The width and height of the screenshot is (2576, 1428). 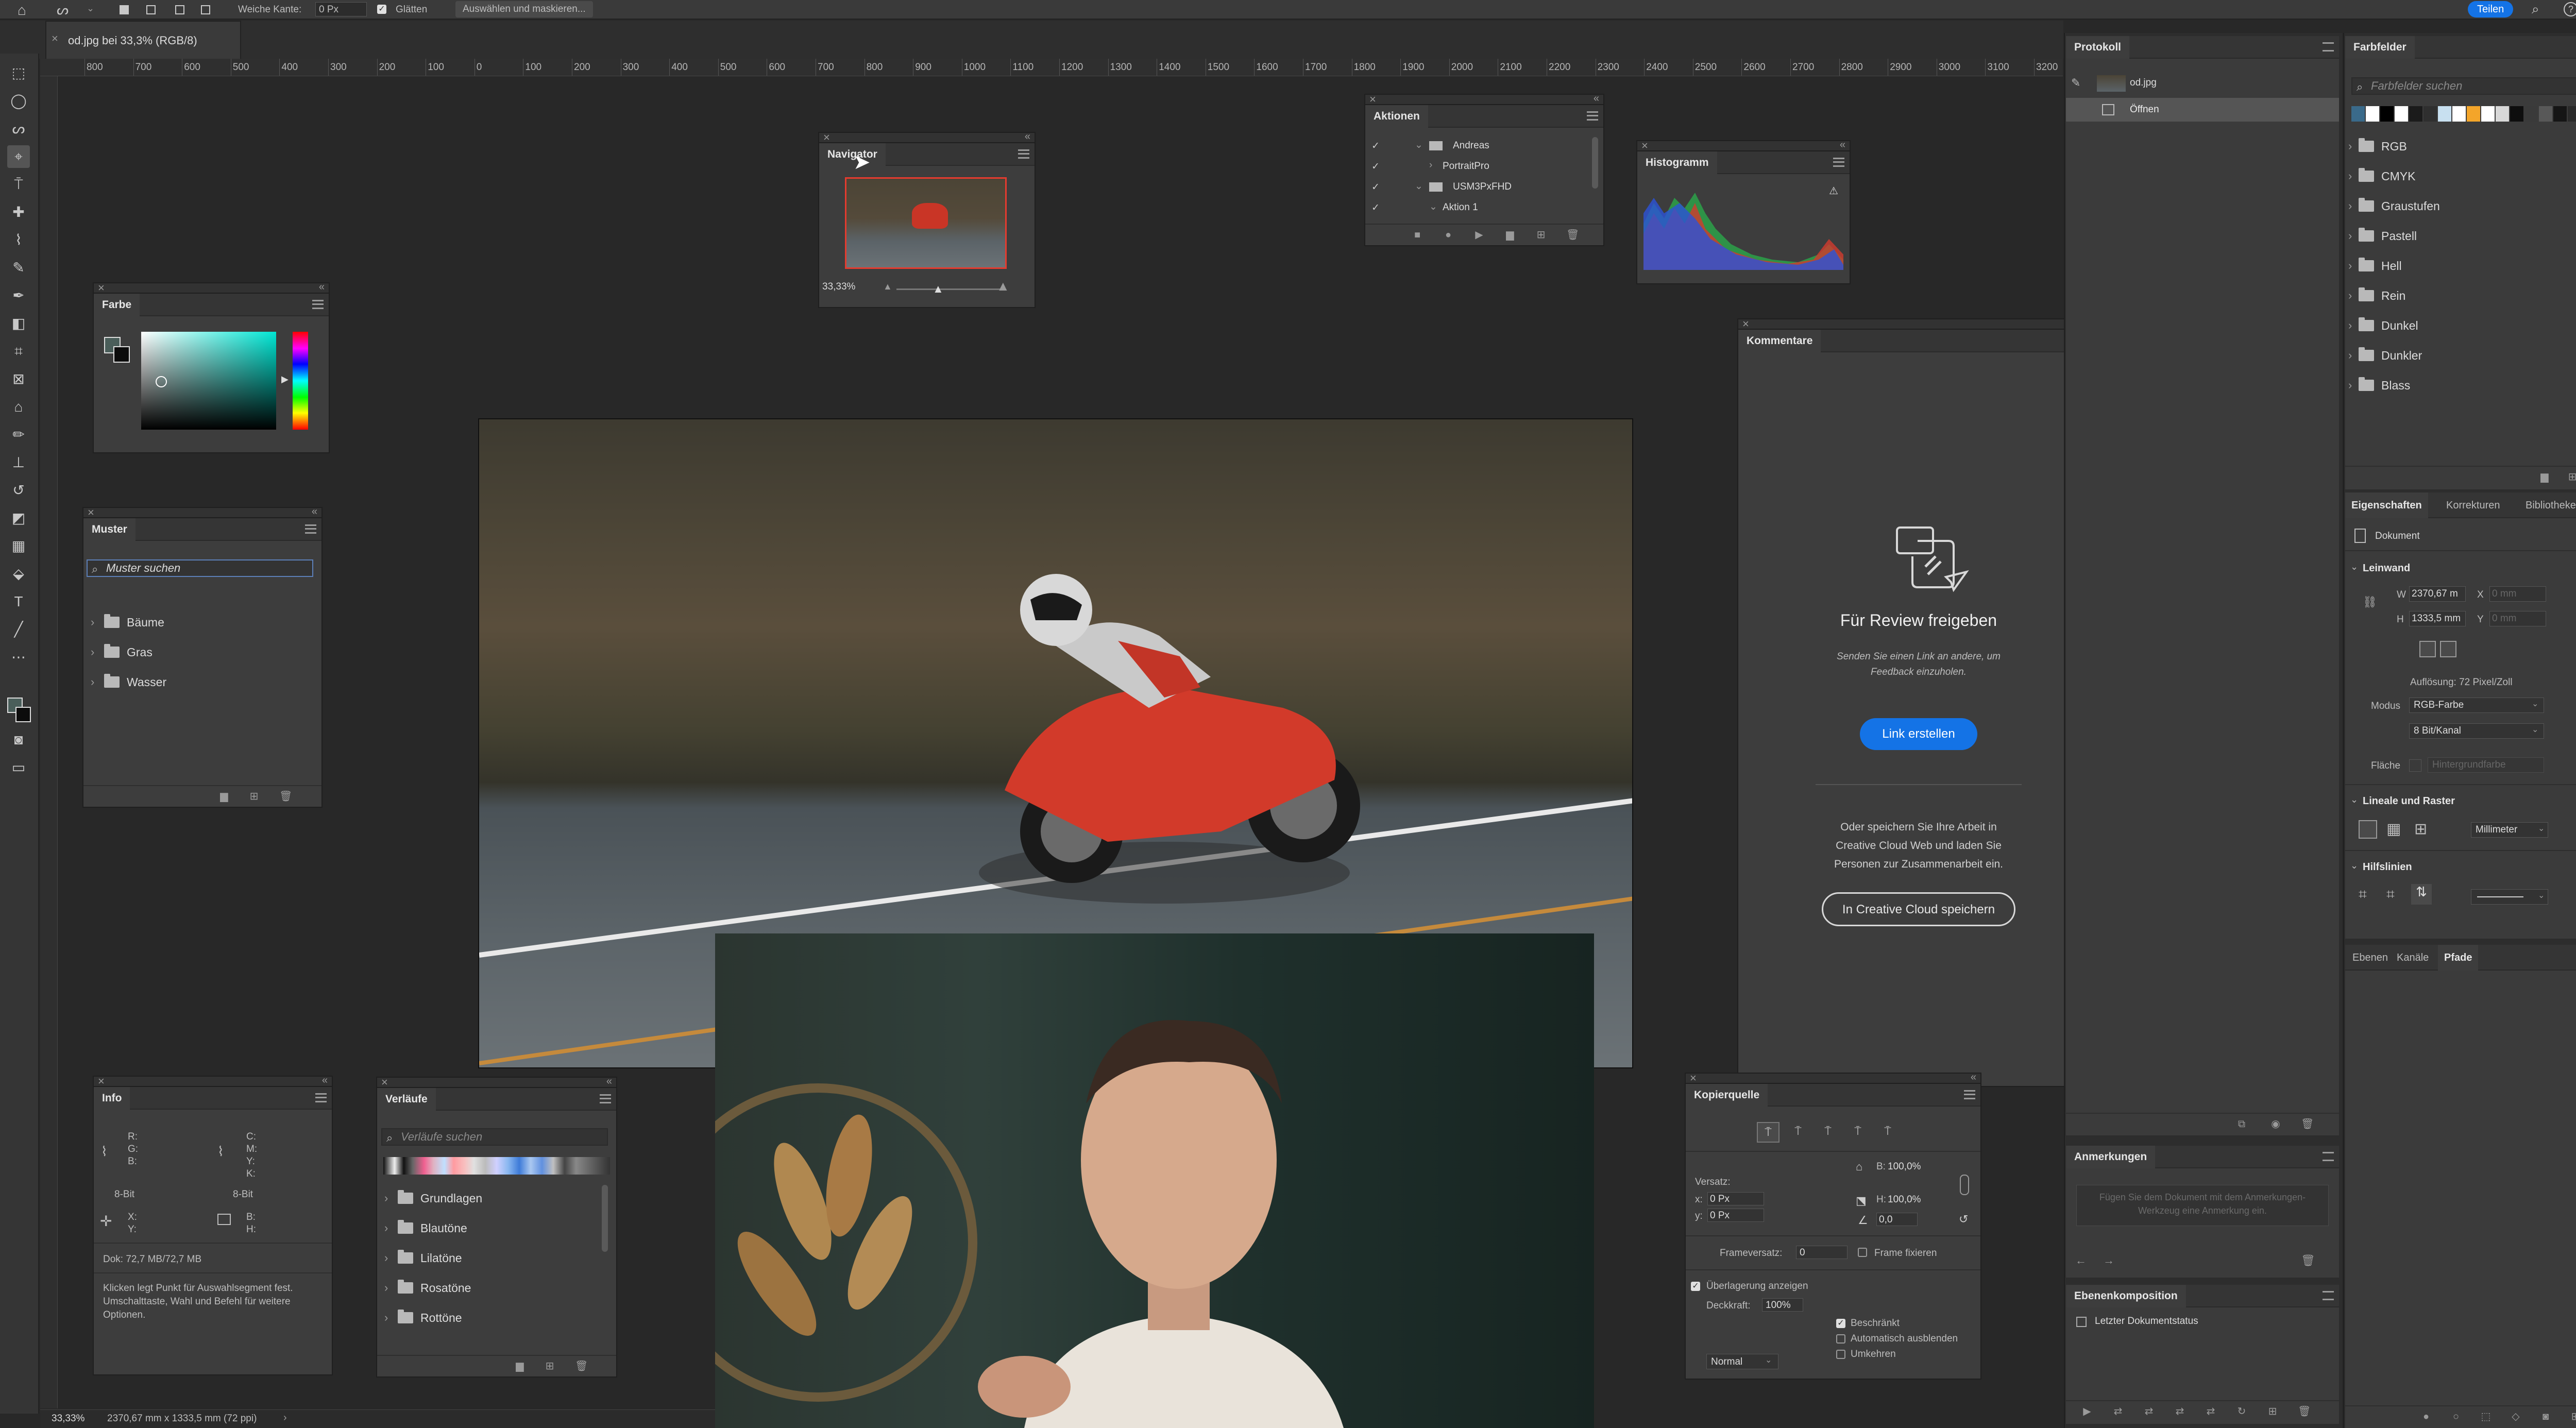 What do you see at coordinates (18, 184) in the screenshot?
I see `stamp-tool-icon: ⍑` at bounding box center [18, 184].